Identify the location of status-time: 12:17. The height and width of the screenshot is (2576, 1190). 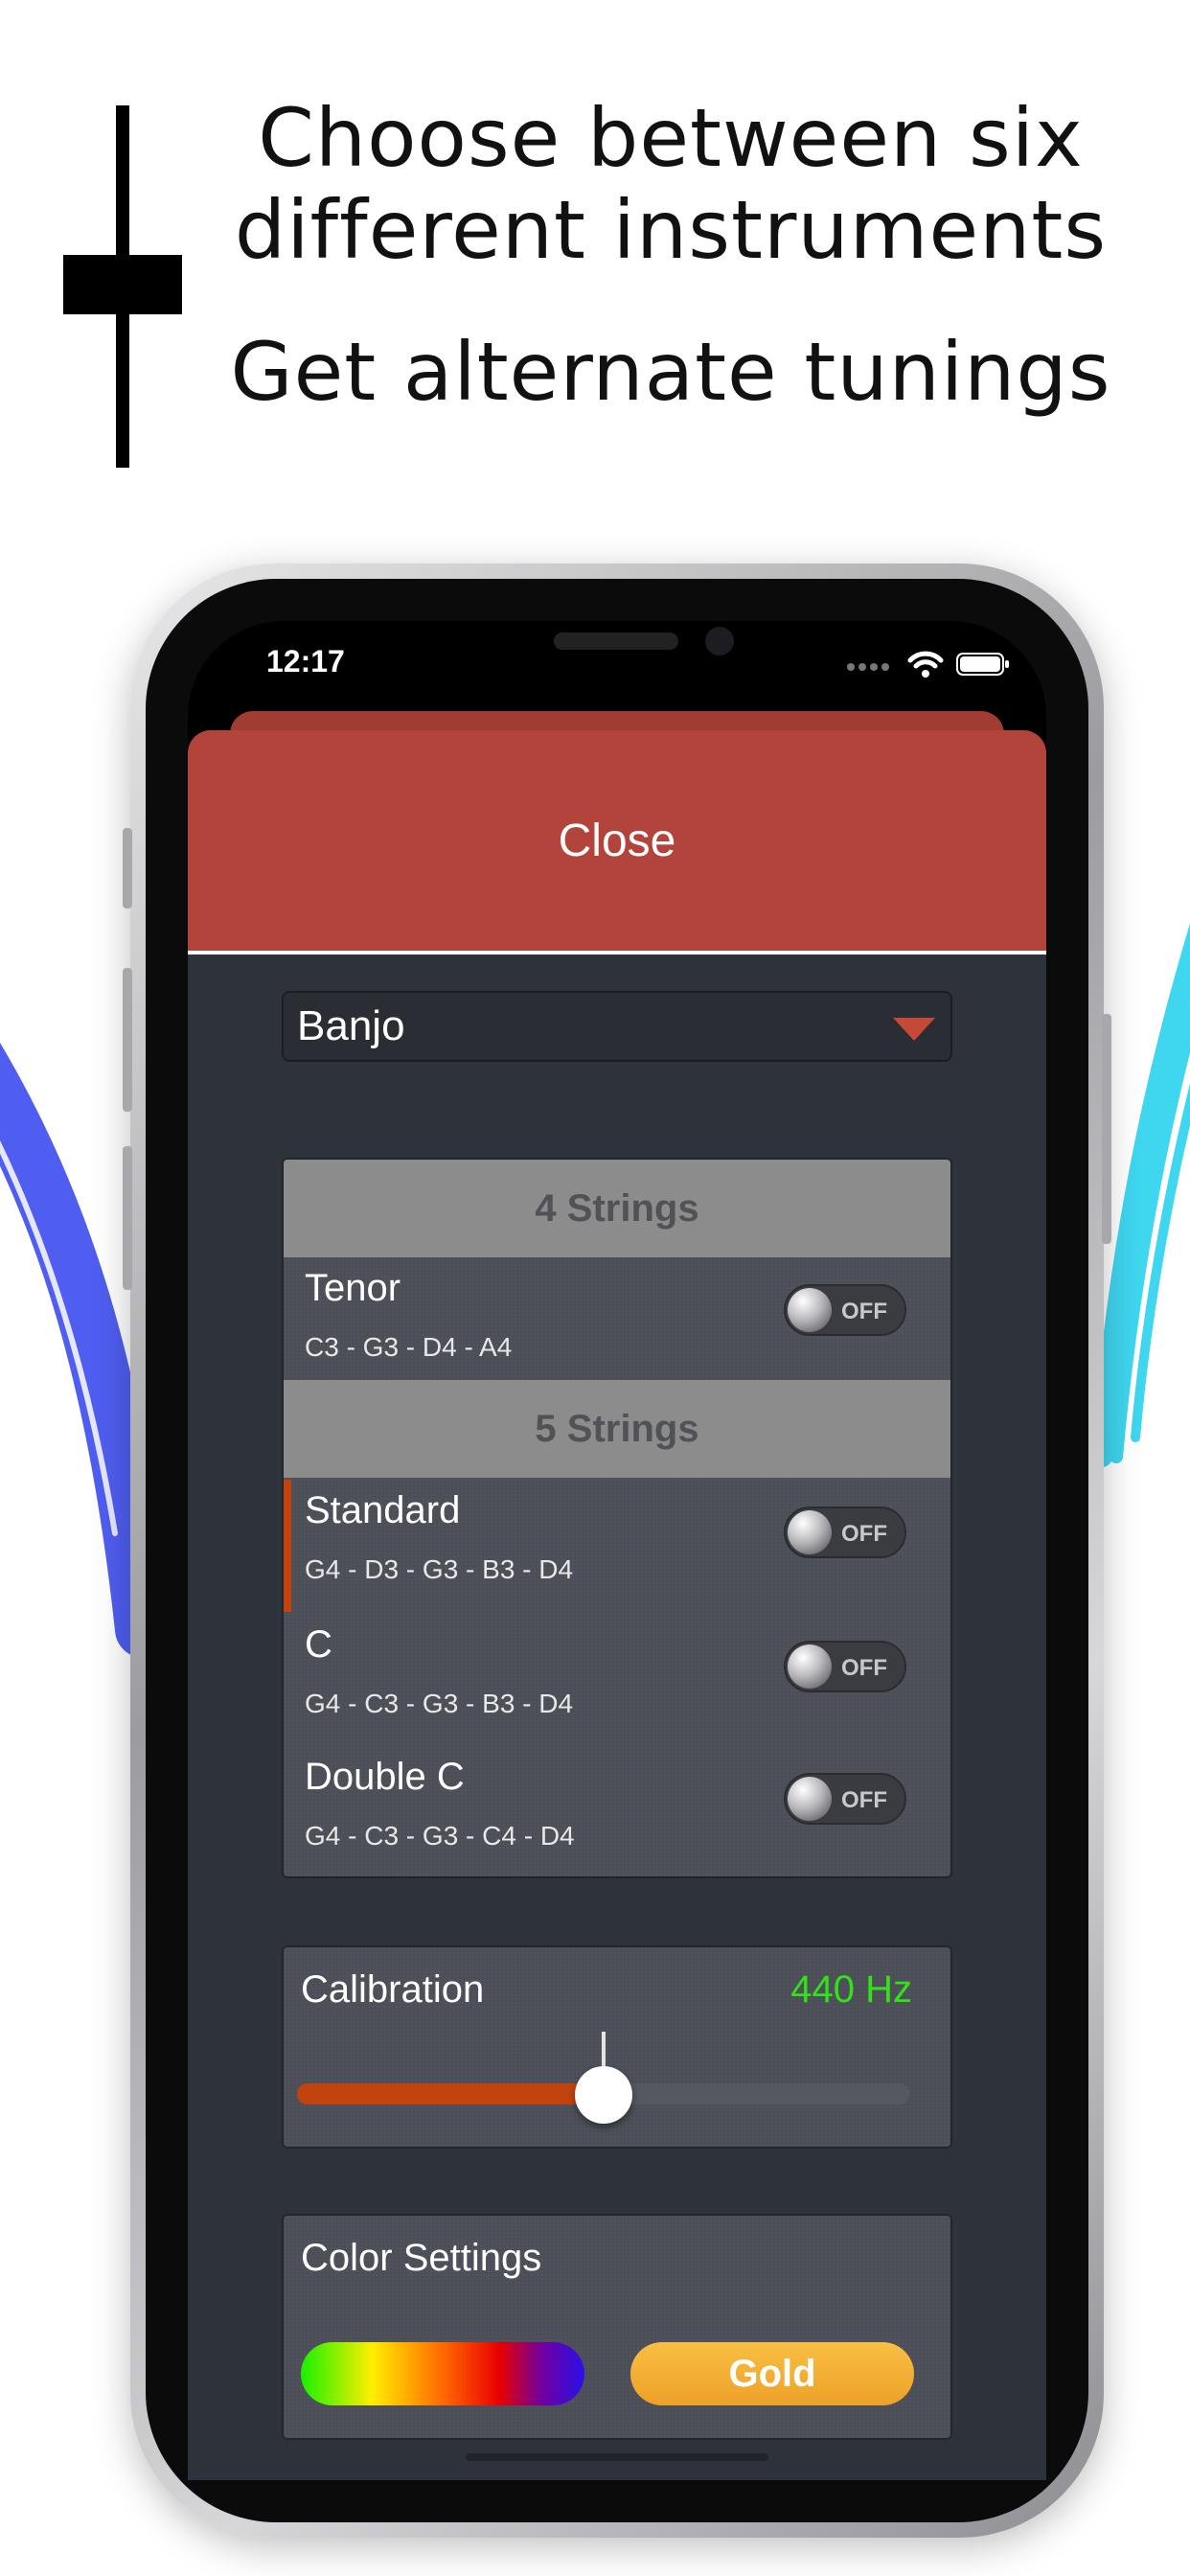
(305, 661).